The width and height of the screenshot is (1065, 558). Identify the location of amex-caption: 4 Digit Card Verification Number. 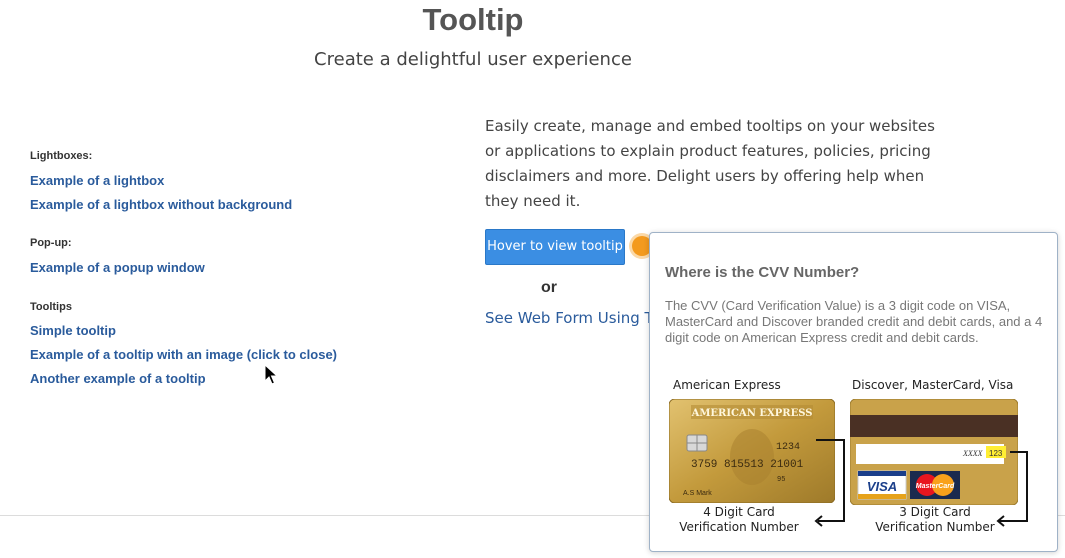
(739, 520).